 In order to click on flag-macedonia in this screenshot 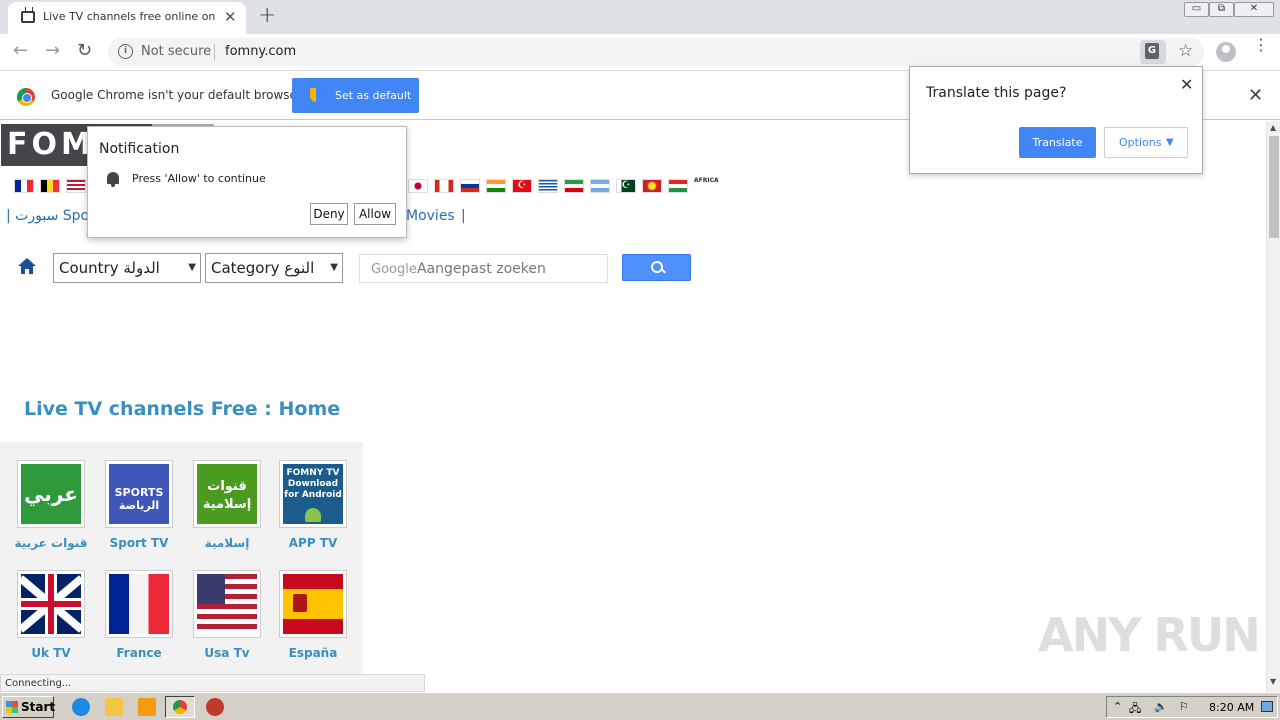, I will do `click(652, 186)`.